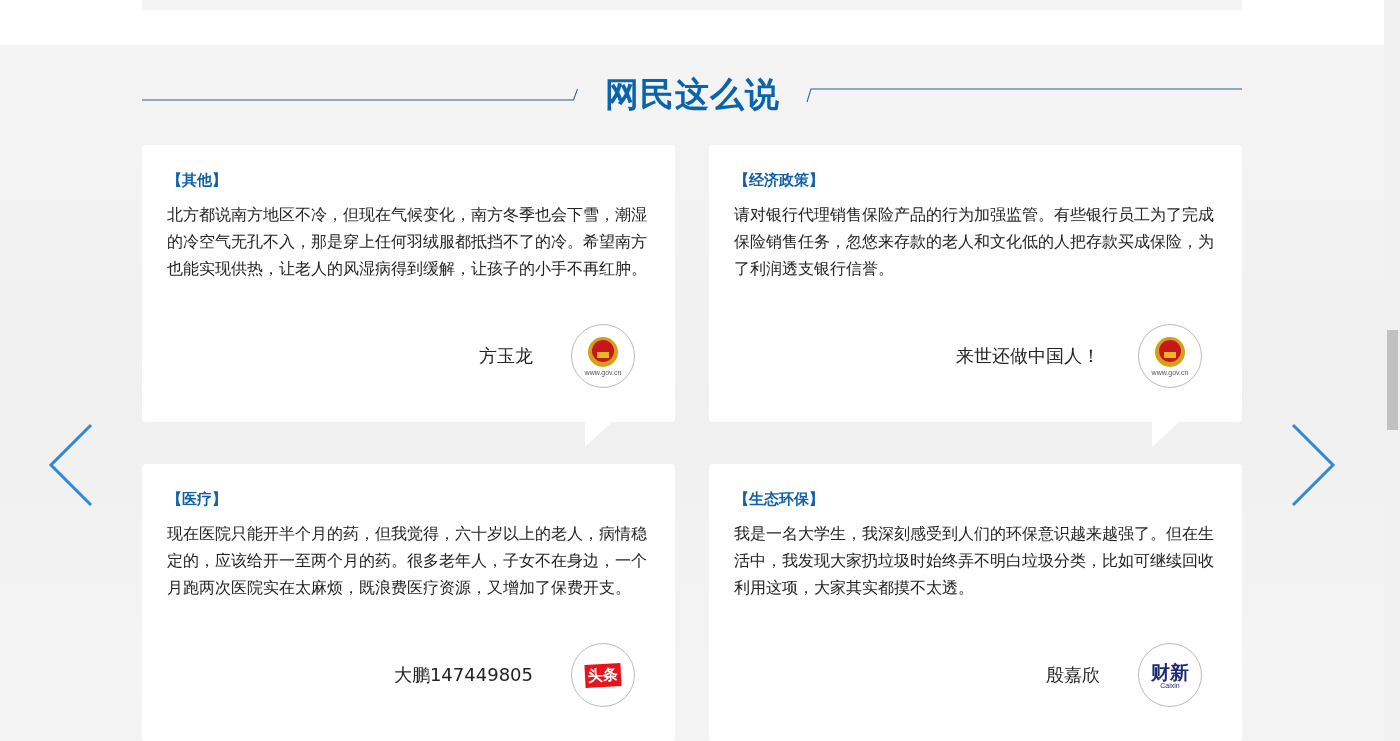  Describe the element at coordinates (407, 561) in the screenshot. I see `comment-text: 现在医院只能开半个月的药，但我觉得，六十岁以上的老人，病情稳定的，应该给开一至两个月的药。很多老年人，子女不在身边，一个月跑两次医院实在太麻烦，既浪费医疗资源，又增加了保费开支。` at that location.